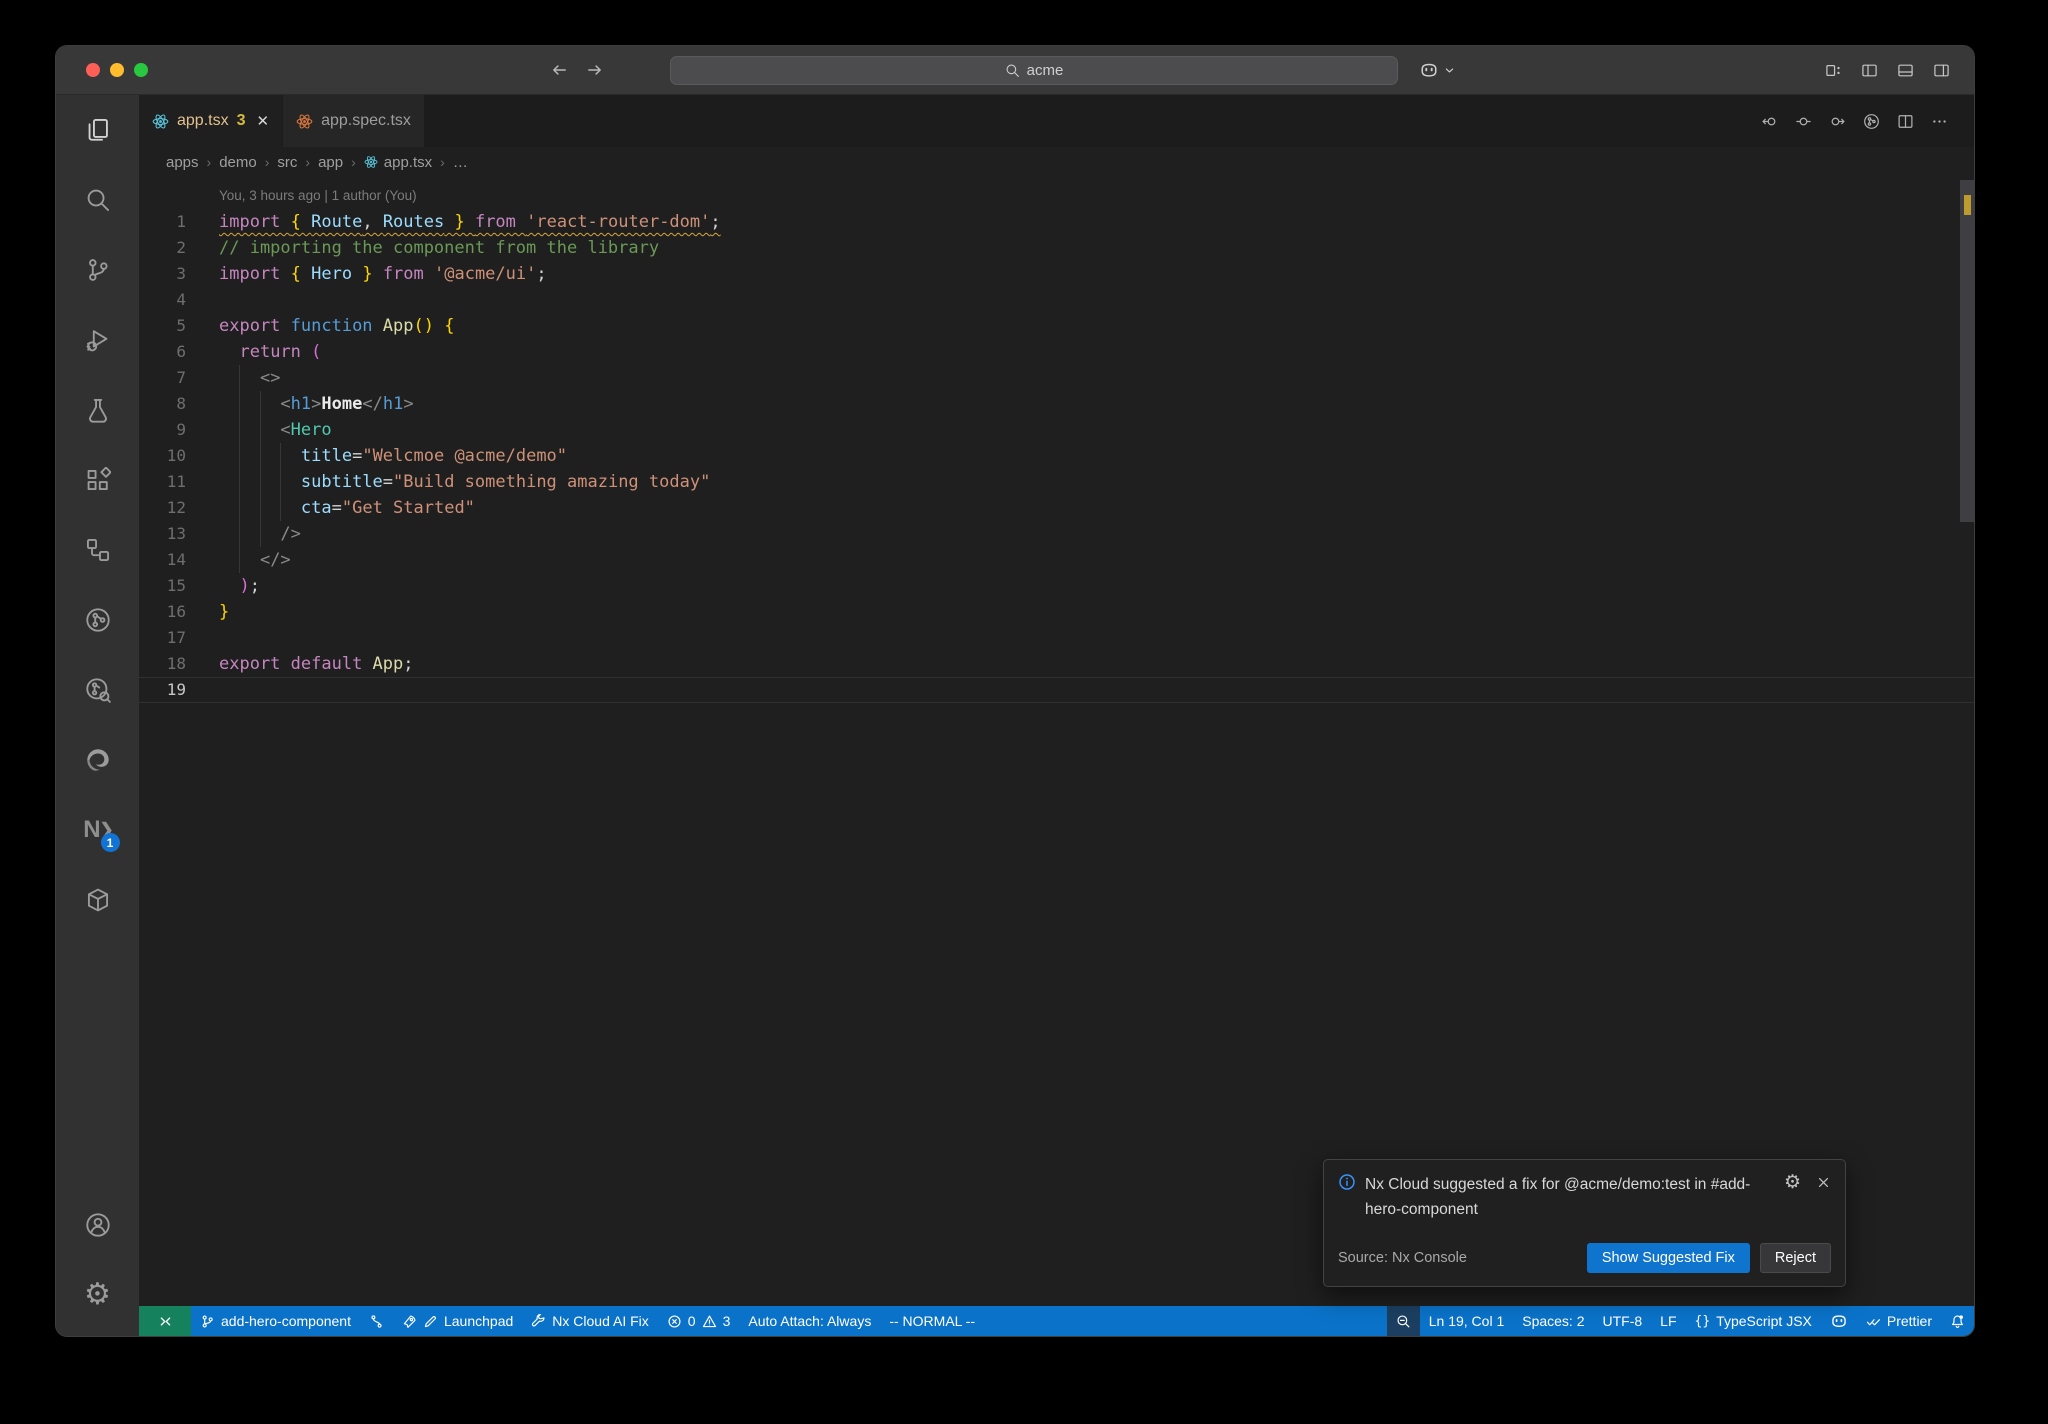 This screenshot has width=2048, height=1424. Describe the element at coordinates (1034, 70) in the screenshot. I see `command-center-search: acme` at that location.